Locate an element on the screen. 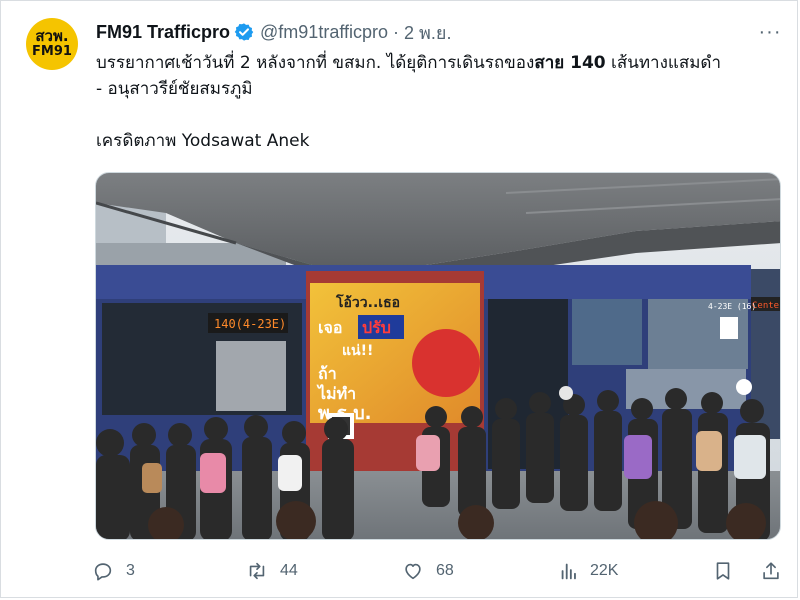 Image resolution: width=800 pixels, height=600 pixels. bus-number: 4-23E (16) is located at coordinates (732, 306).